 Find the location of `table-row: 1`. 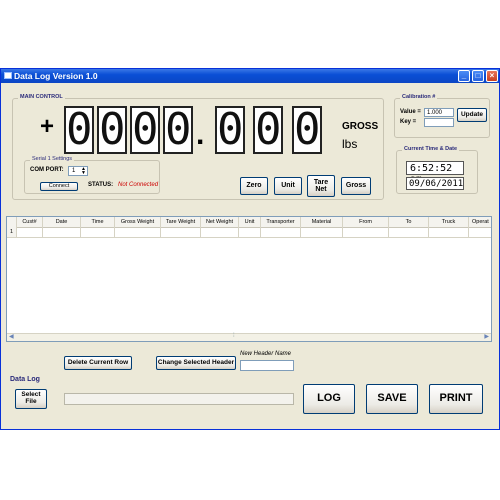

table-row: 1 is located at coordinates (249, 232).